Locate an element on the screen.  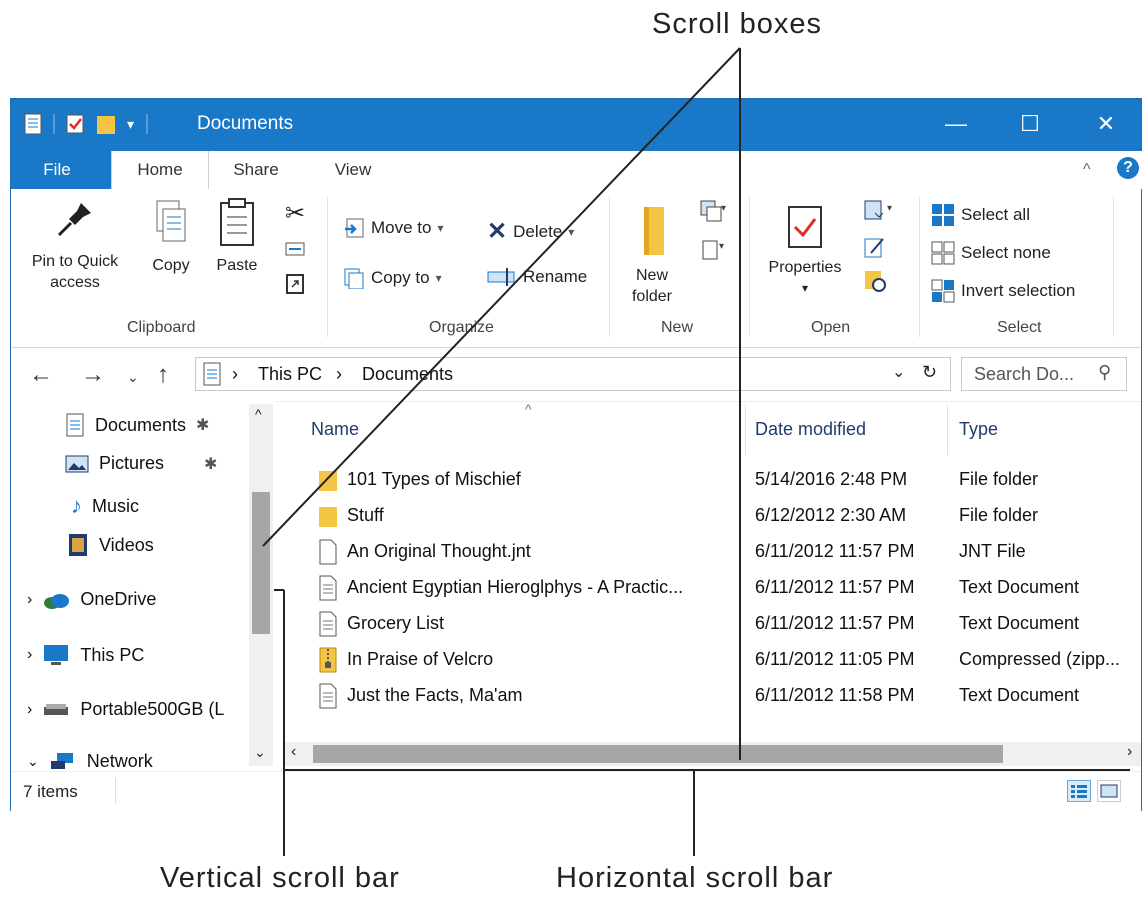
tab-view: View is located at coordinates (353, 170).